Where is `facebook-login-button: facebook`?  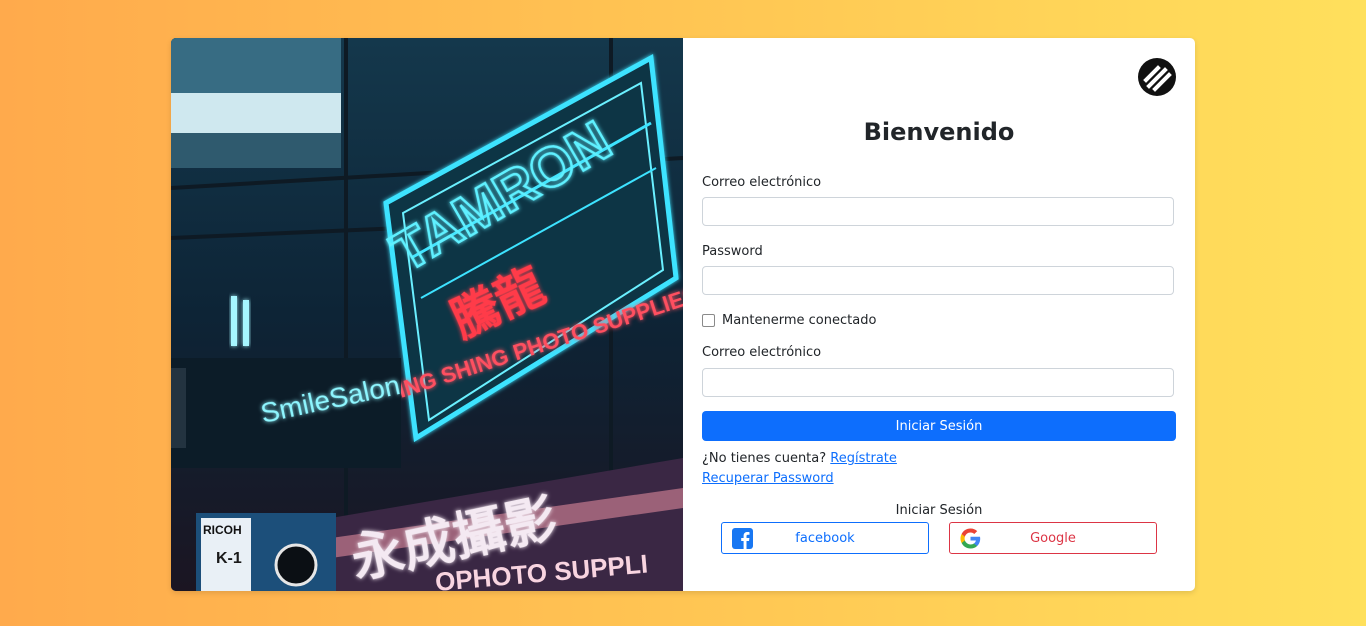 facebook-login-button: facebook is located at coordinates (825, 538).